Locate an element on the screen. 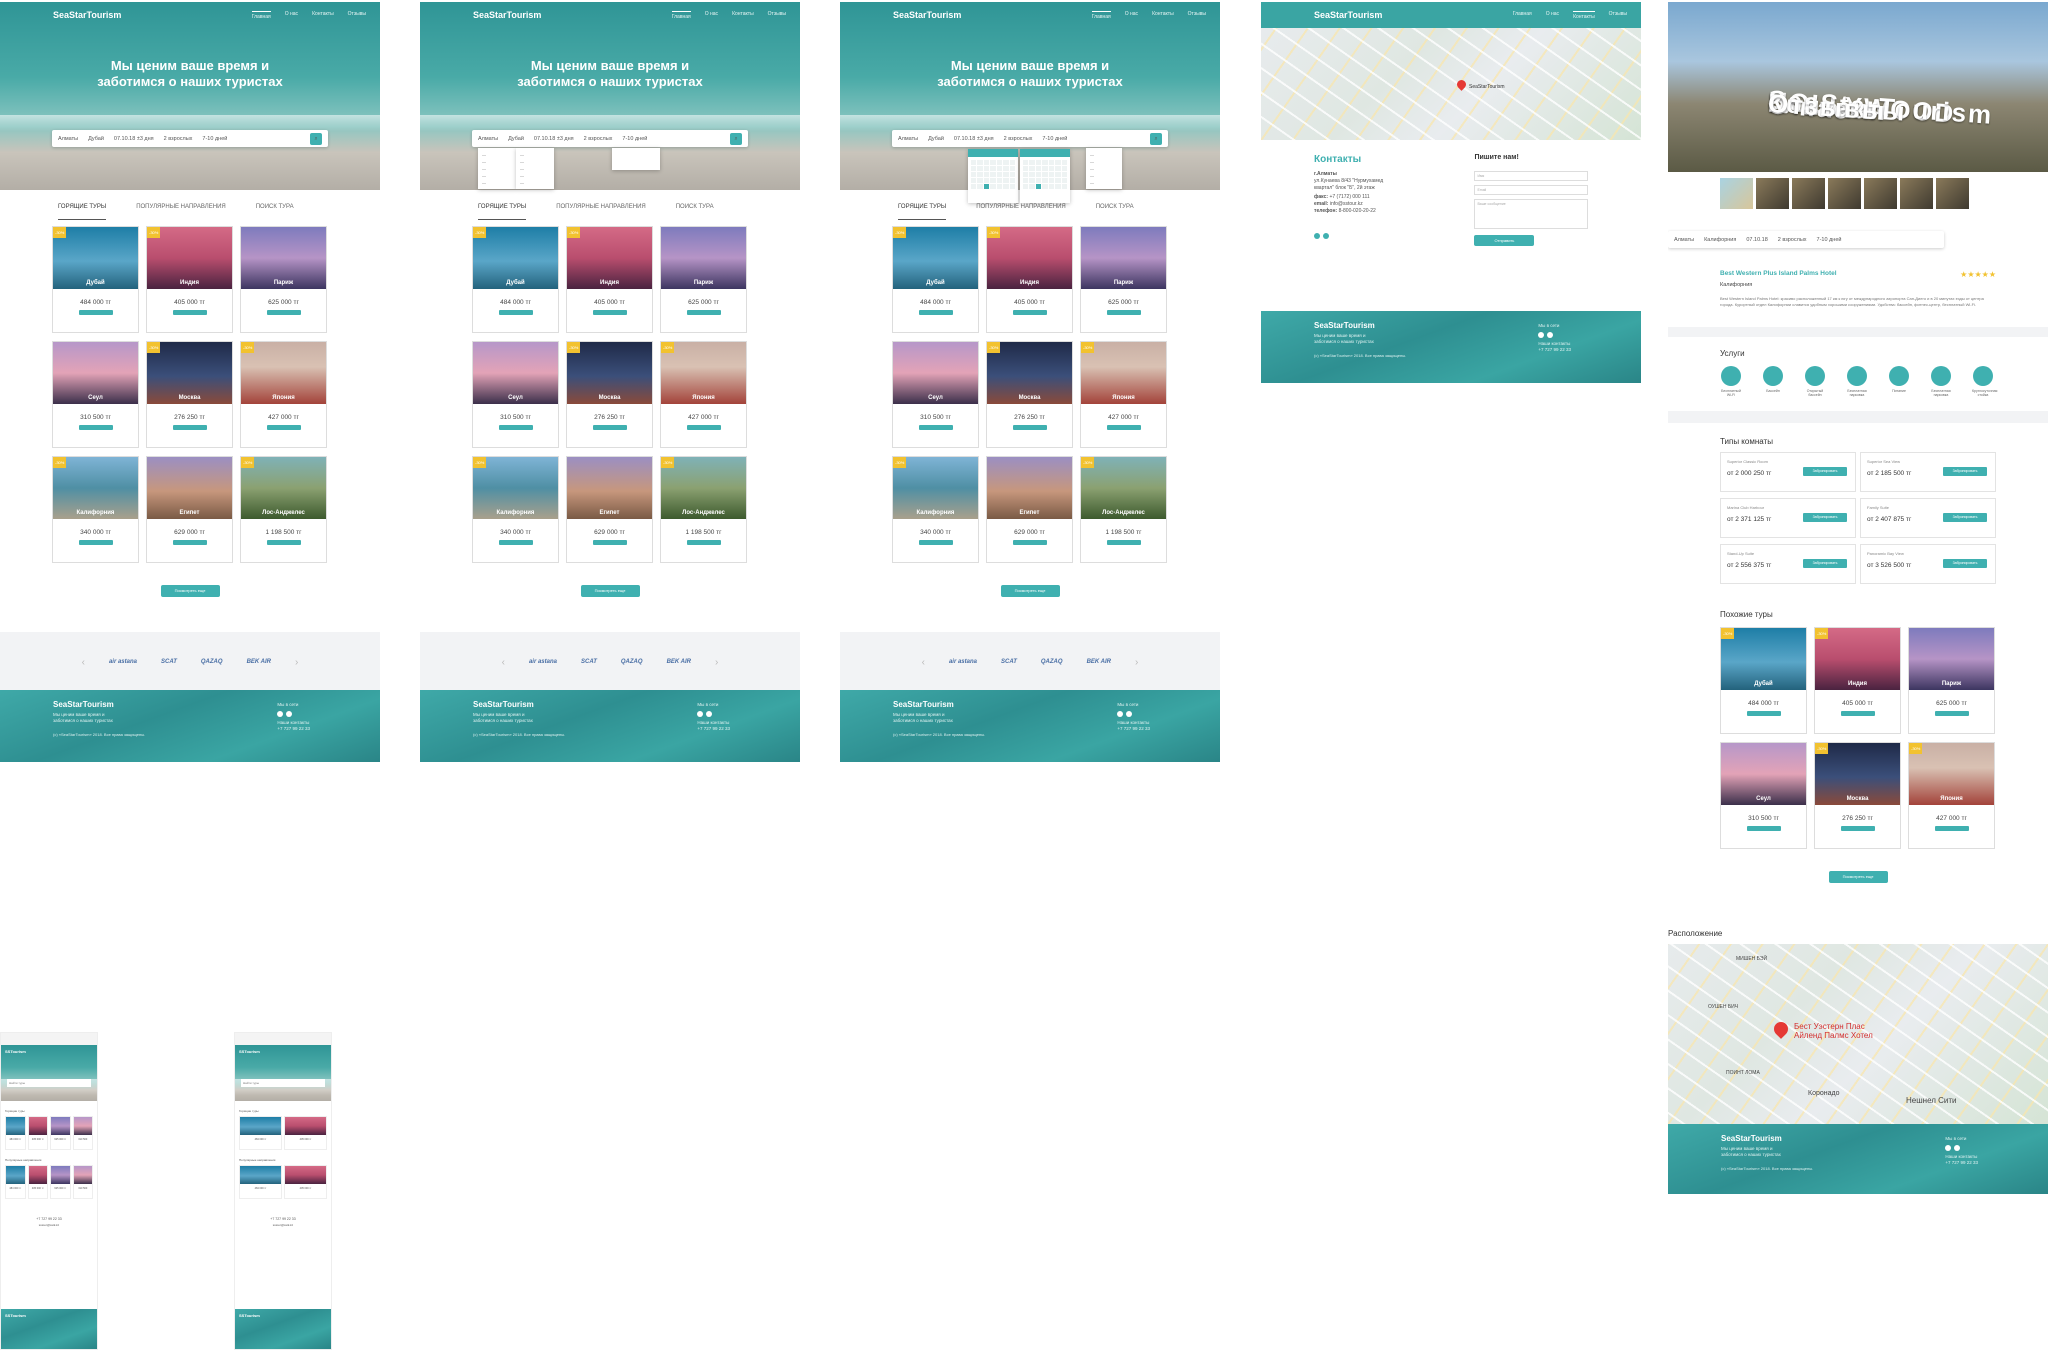 The width and height of the screenshot is (2048, 1350). mobile-search-input: Найти туры is located at coordinates (283, 1083).